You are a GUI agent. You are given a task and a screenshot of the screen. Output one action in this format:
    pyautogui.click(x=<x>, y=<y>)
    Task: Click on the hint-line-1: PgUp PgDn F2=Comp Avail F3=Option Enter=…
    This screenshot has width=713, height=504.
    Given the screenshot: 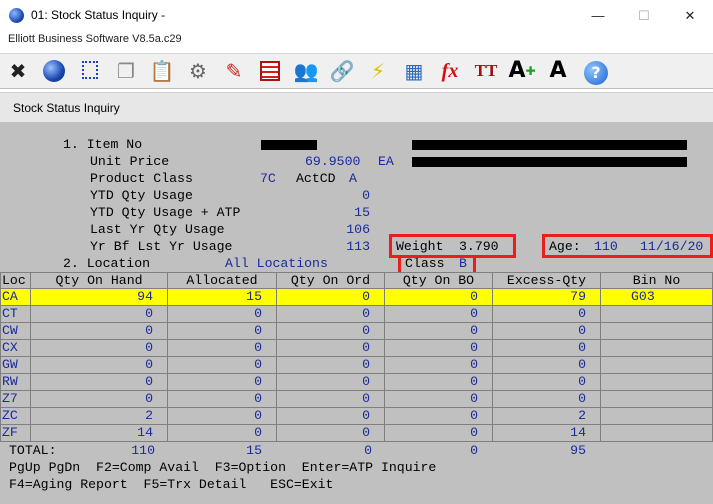 What is the action you would take?
    pyautogui.click(x=223, y=467)
    